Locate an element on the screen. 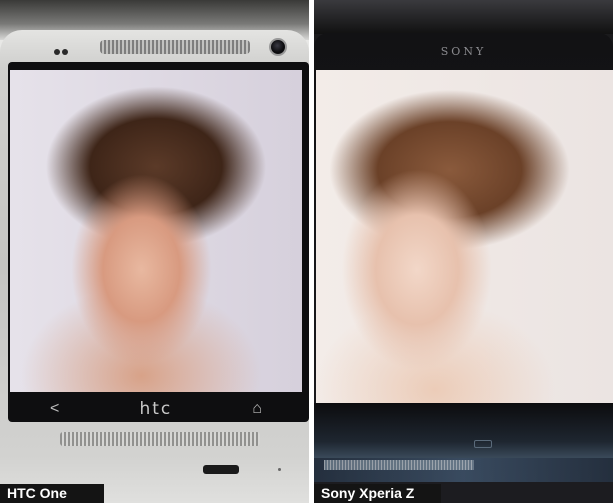 The image size is (613, 503). camera-icon is located at coordinates (278, 47).